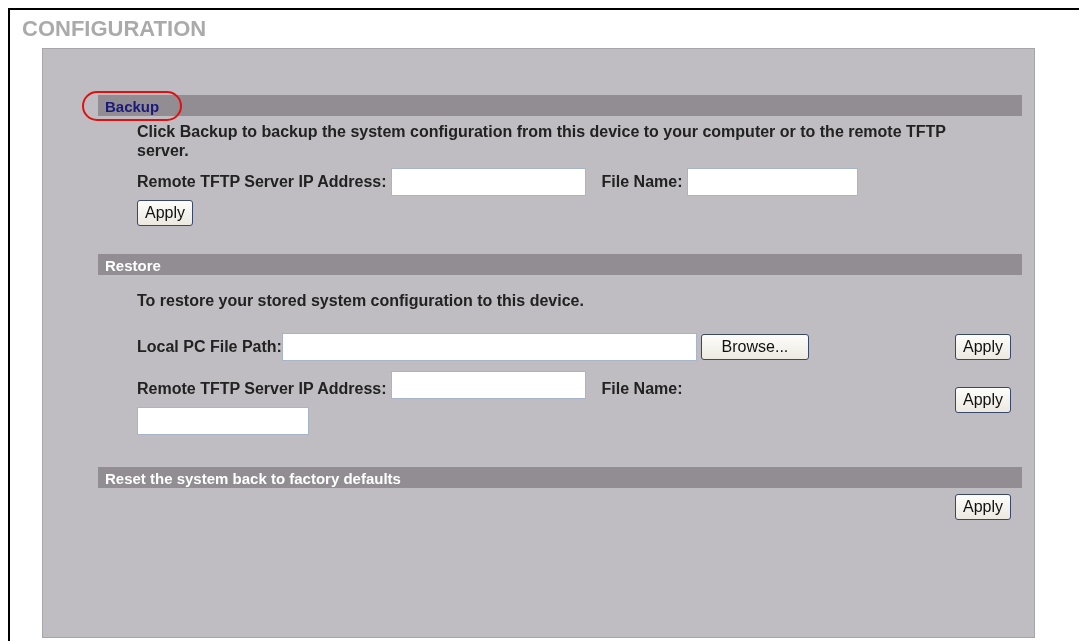 This screenshot has width=1079, height=641. I want to click on section-title: Backup, so click(132, 107).